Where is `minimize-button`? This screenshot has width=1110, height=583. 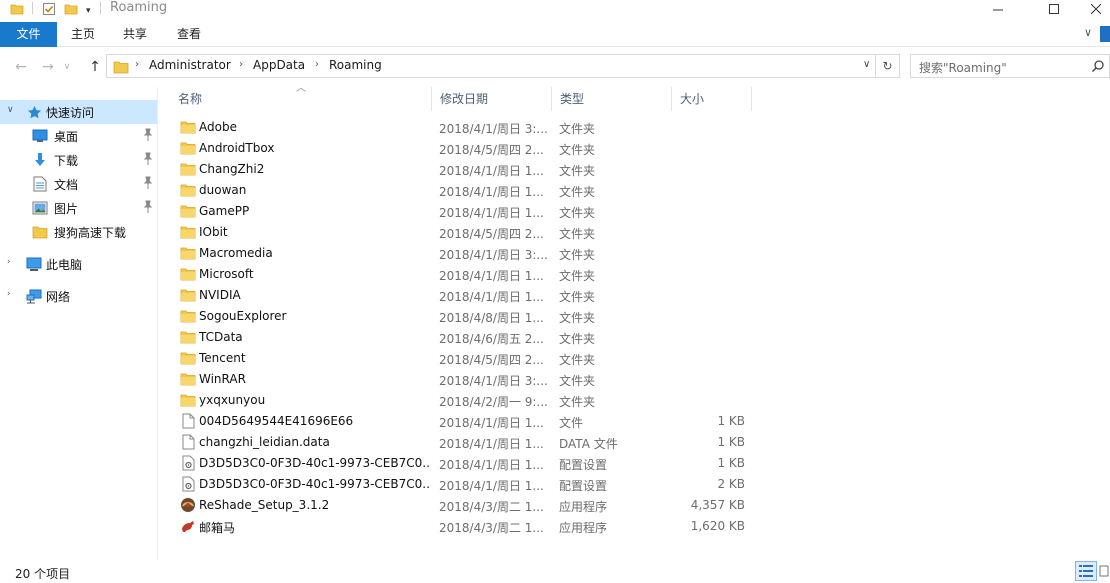
minimize-button is located at coordinates (998, 9).